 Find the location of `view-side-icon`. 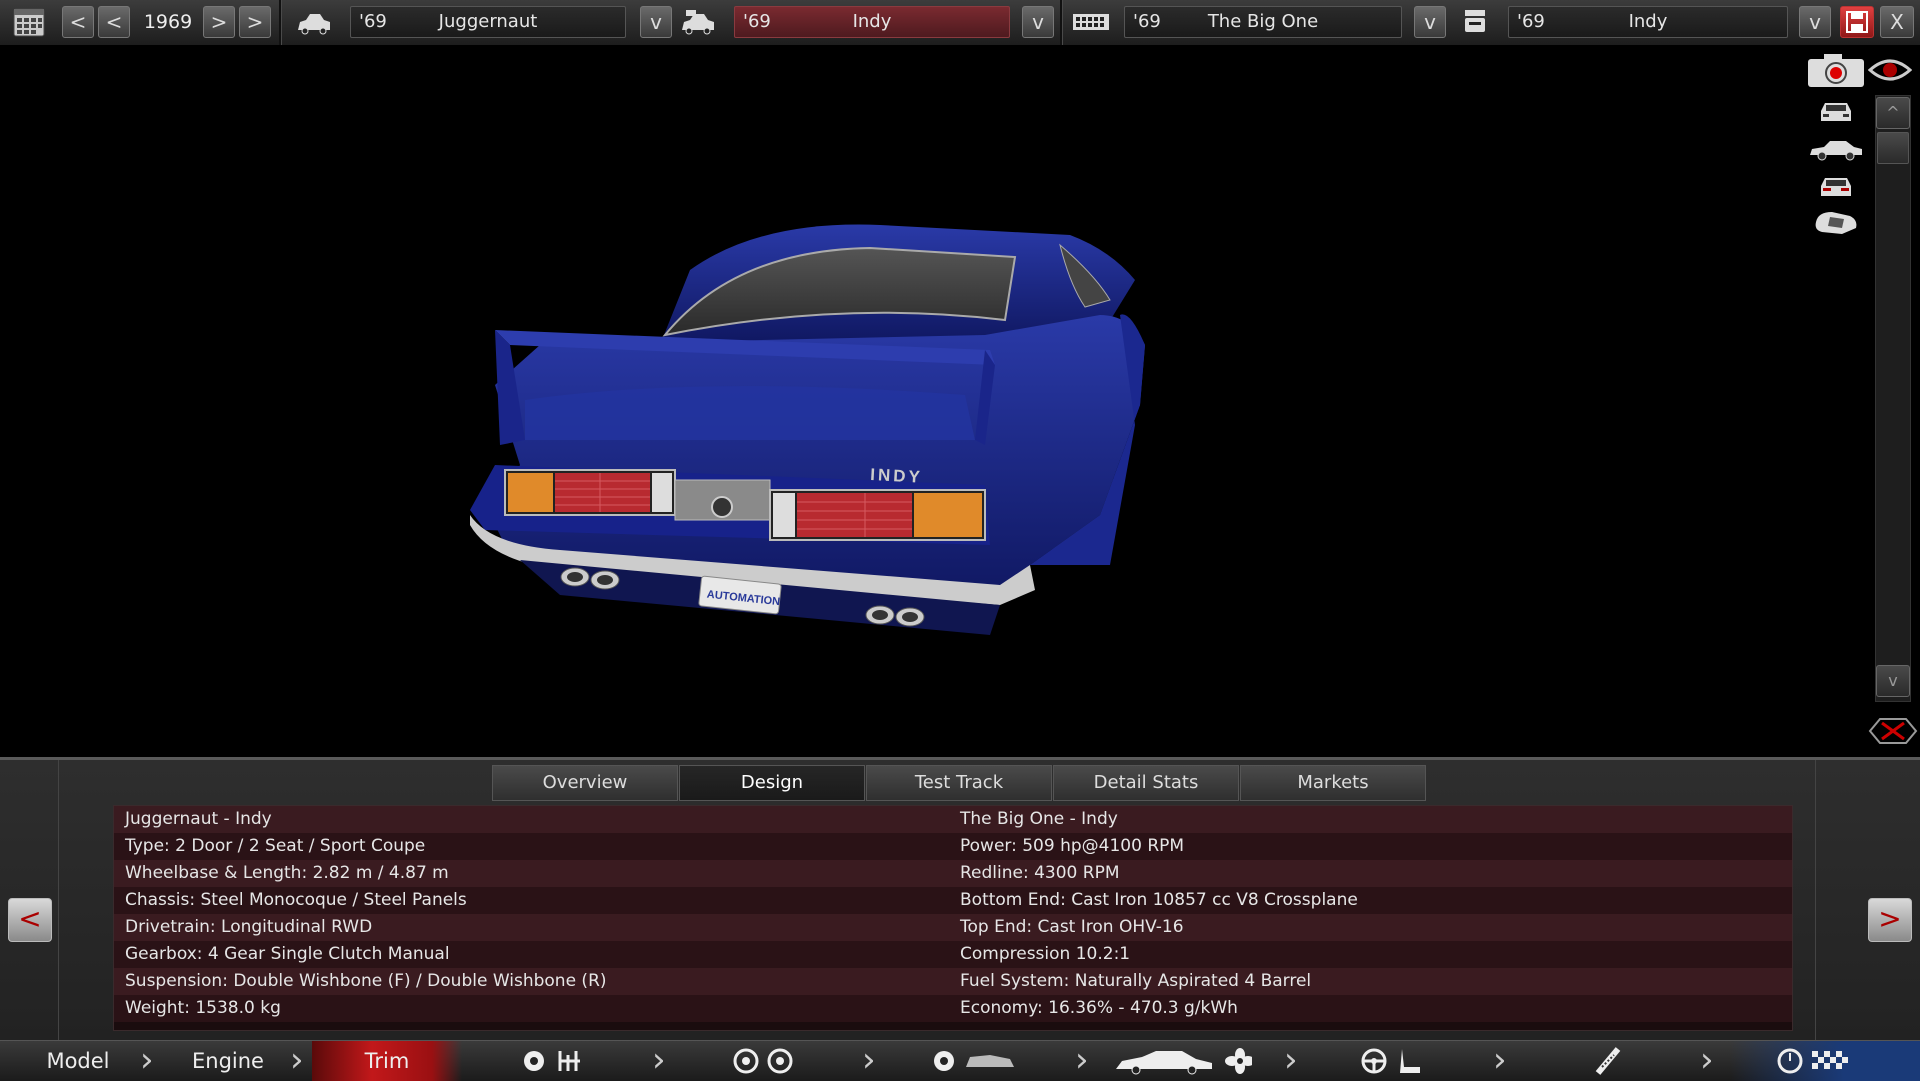

view-side-icon is located at coordinates (1836, 150).